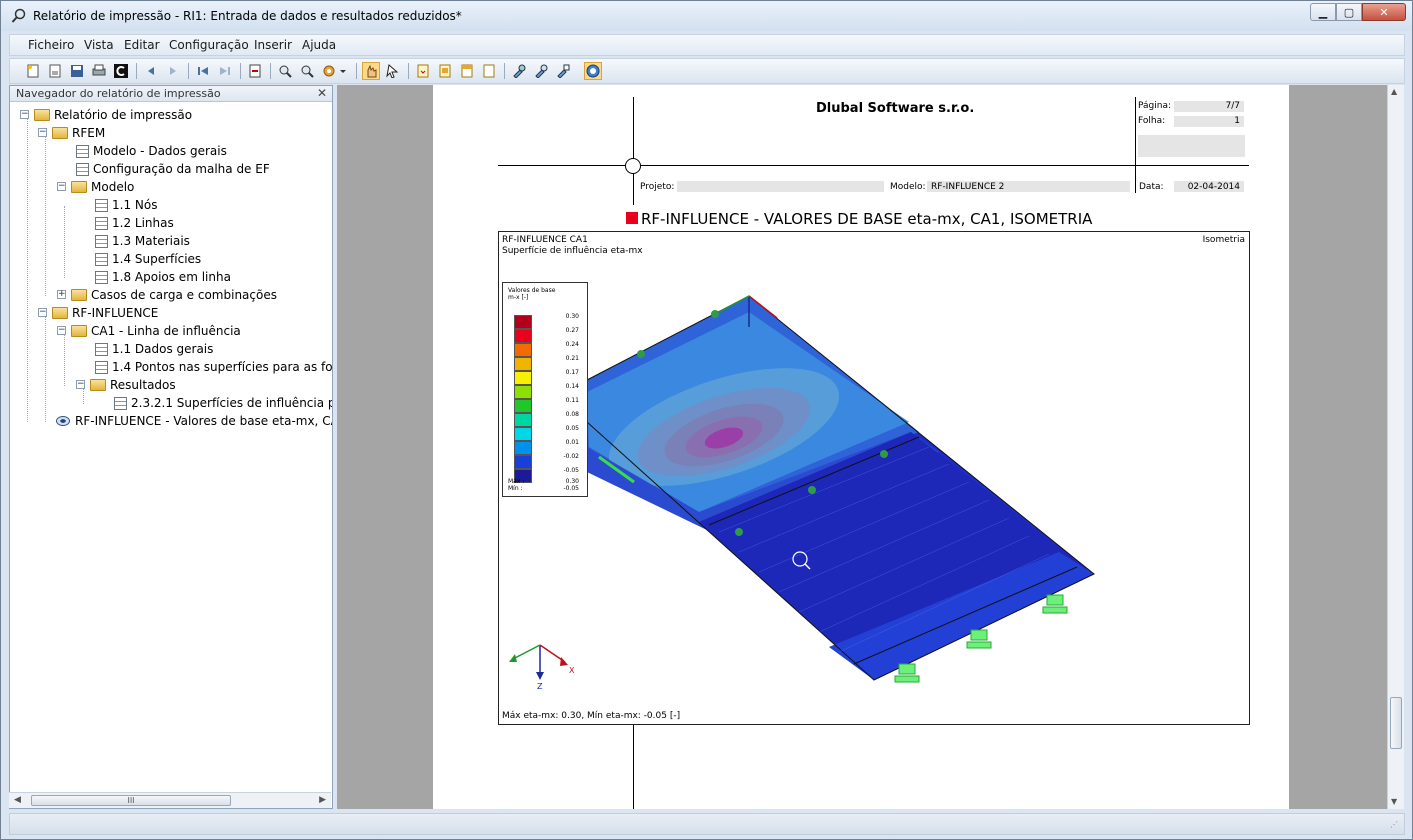  Describe the element at coordinates (163, 277) in the screenshot. I see `tree-node-apoios-linha: 1.8 Apoios em linha` at that location.